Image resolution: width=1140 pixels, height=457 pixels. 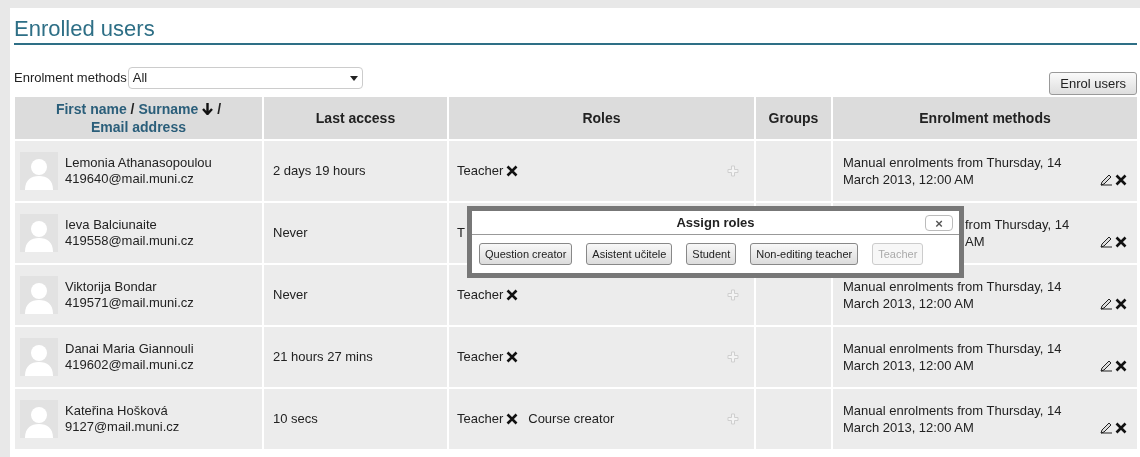 I want to click on close-button: ×, so click(x=939, y=223).